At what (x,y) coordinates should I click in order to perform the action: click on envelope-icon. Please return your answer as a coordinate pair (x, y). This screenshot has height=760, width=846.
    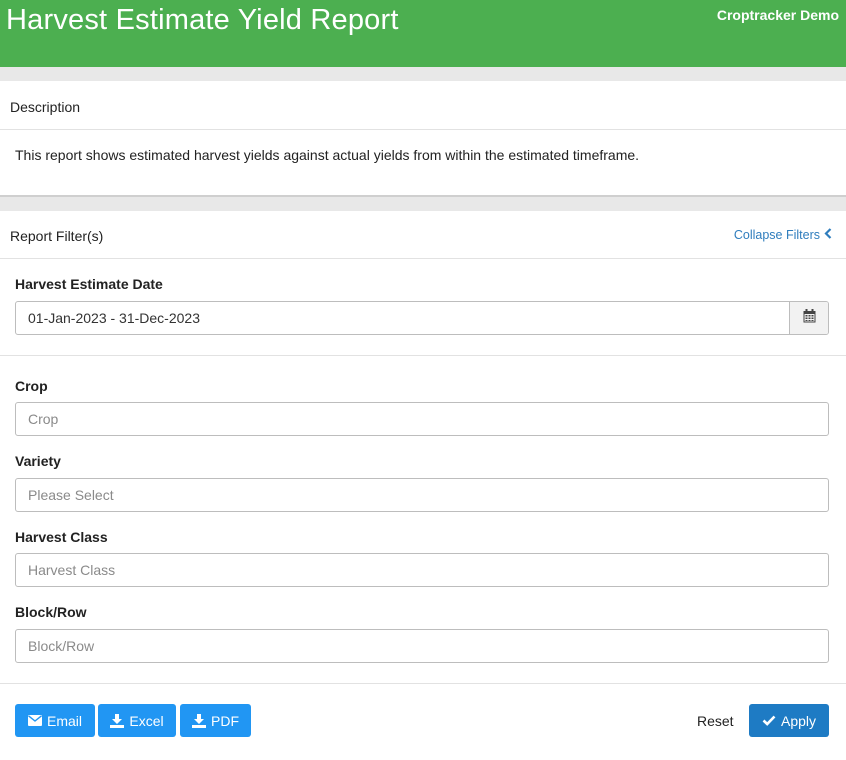
    Looking at the image, I should click on (34, 720).